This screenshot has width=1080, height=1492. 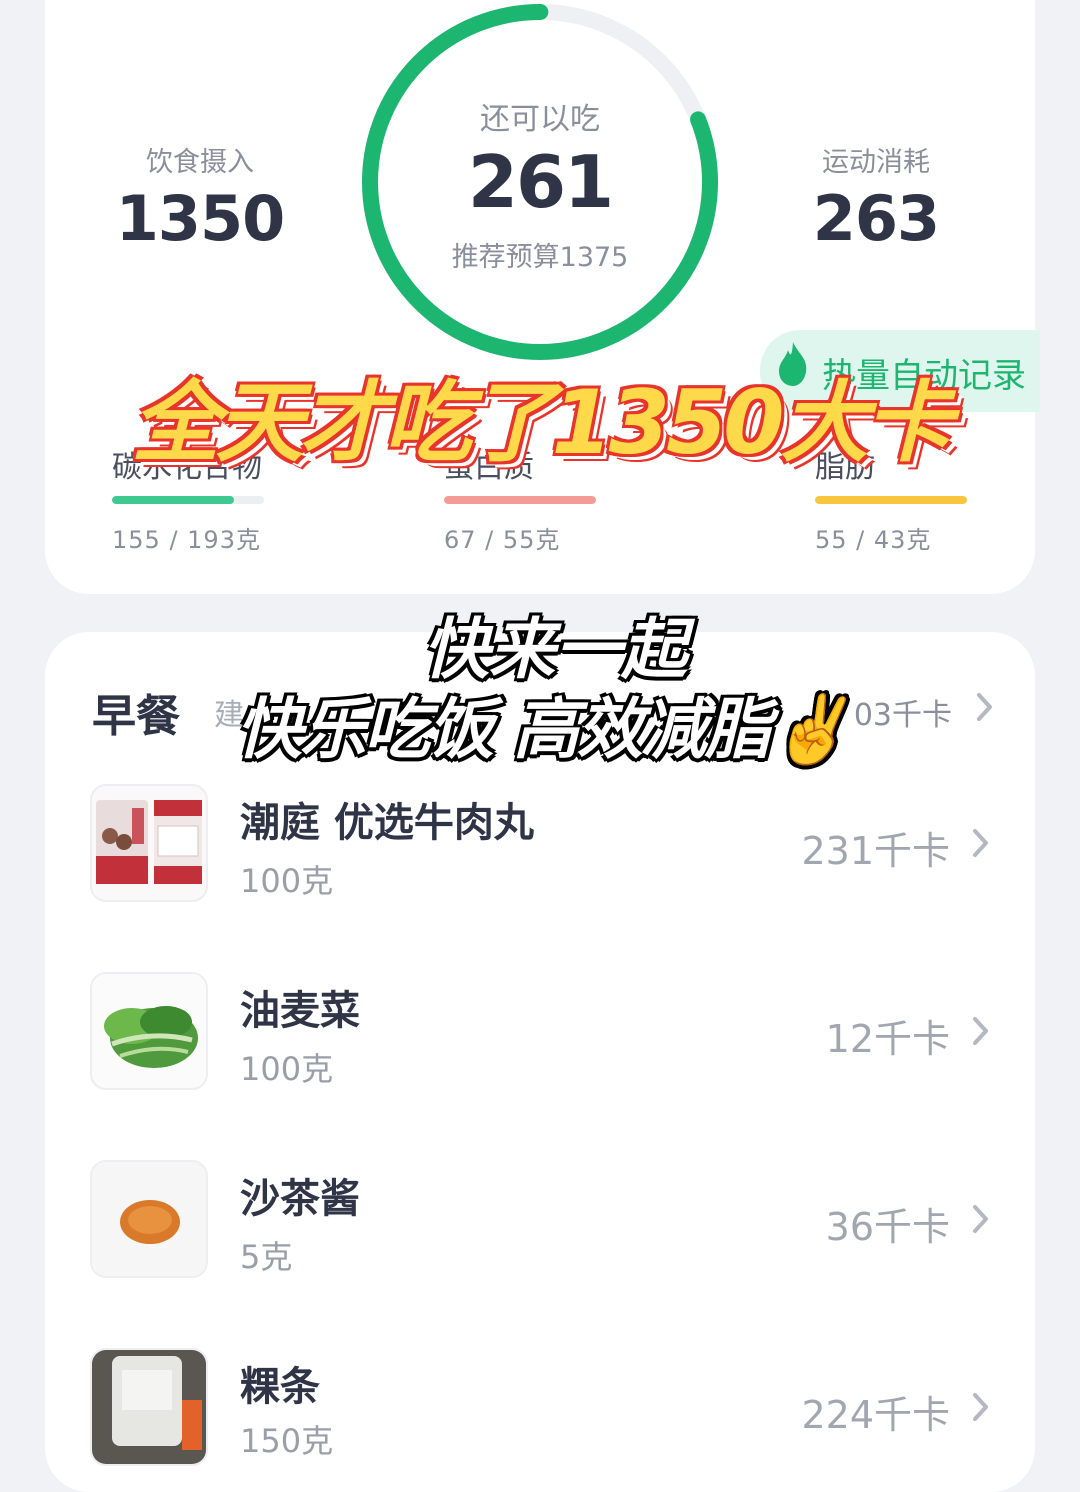 What do you see at coordinates (800, 847) in the screenshot?
I see `food-kcal-1: 231千卡` at bounding box center [800, 847].